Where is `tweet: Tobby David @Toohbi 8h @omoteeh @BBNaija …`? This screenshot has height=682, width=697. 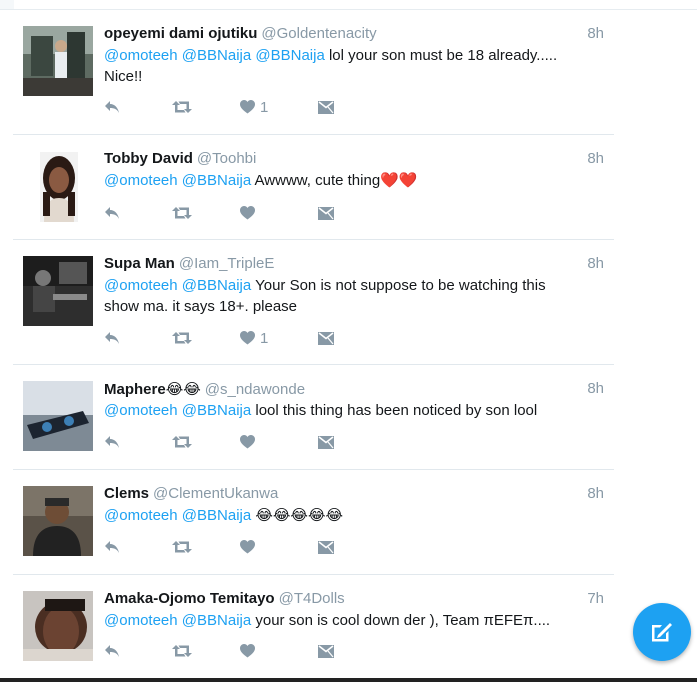
tweet: Tobby David @Toohbi 8h @omoteeh @BBNaija … is located at coordinates (313, 187).